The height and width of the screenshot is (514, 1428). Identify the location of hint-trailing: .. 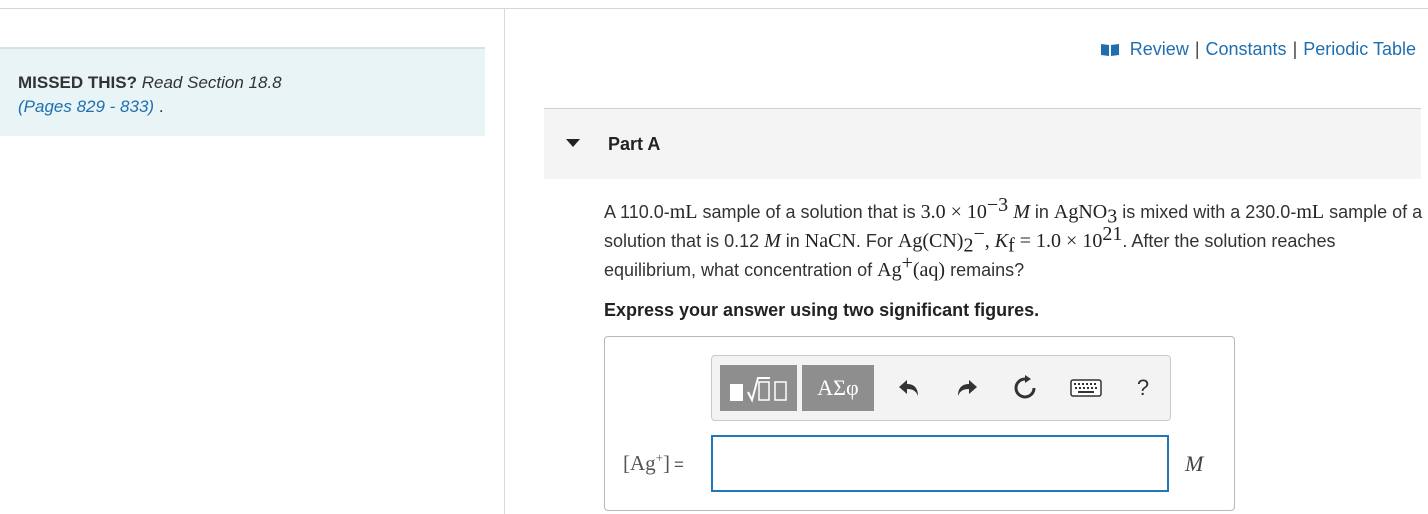
(159, 106).